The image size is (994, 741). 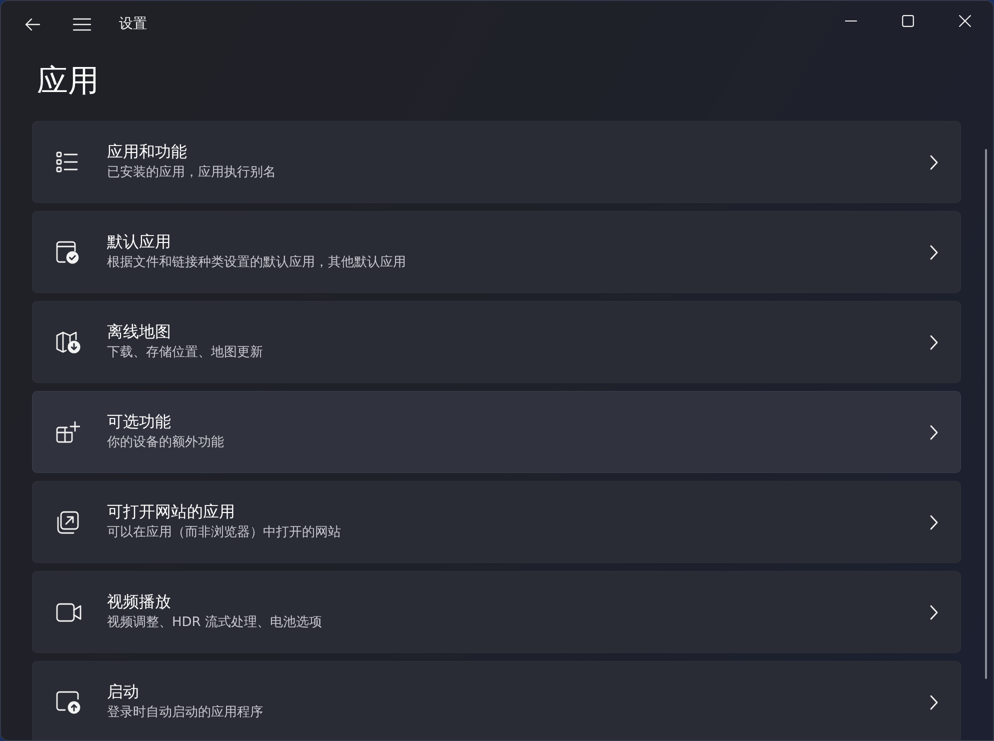 What do you see at coordinates (496, 612) in the screenshot?
I see `settings-card: 视频播放 视频调整、HDR 流式处理、电池选项` at bounding box center [496, 612].